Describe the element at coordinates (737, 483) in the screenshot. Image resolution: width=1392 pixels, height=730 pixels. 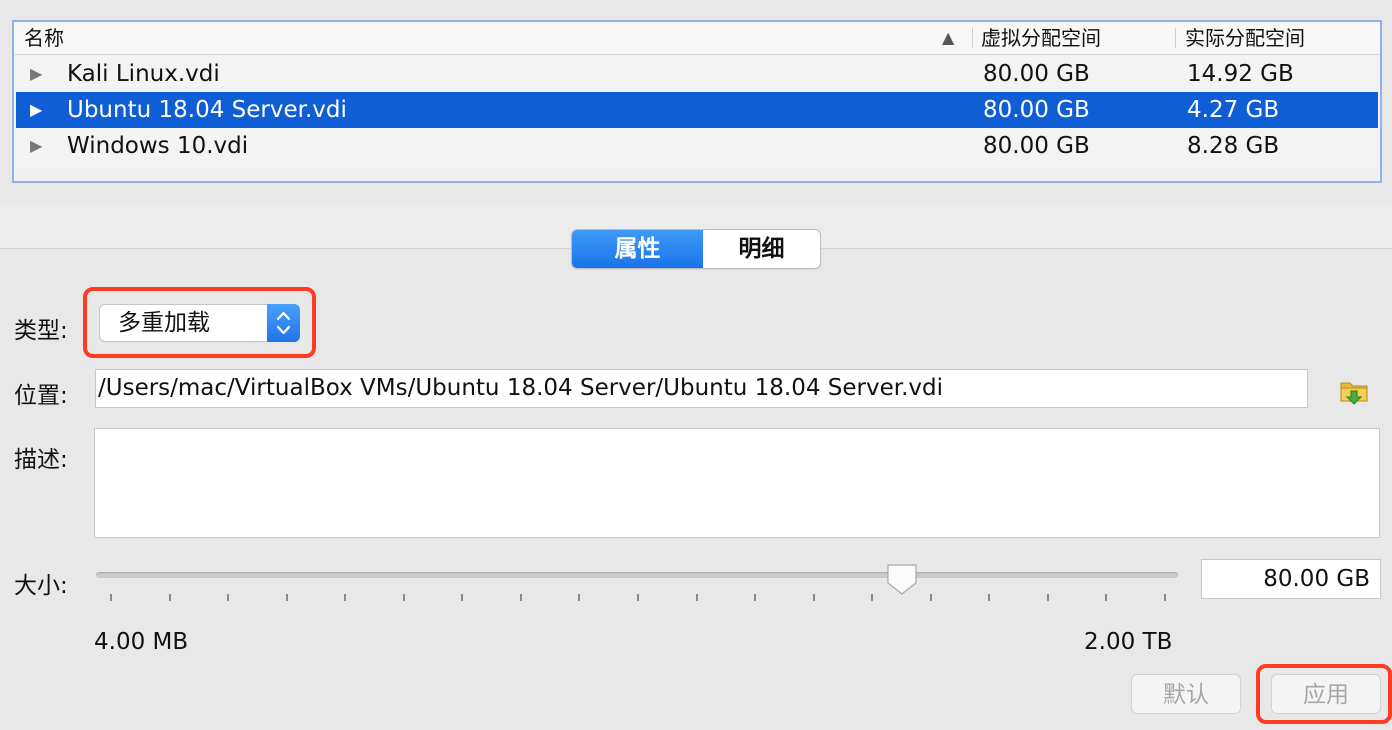
I see `description-textarea` at that location.